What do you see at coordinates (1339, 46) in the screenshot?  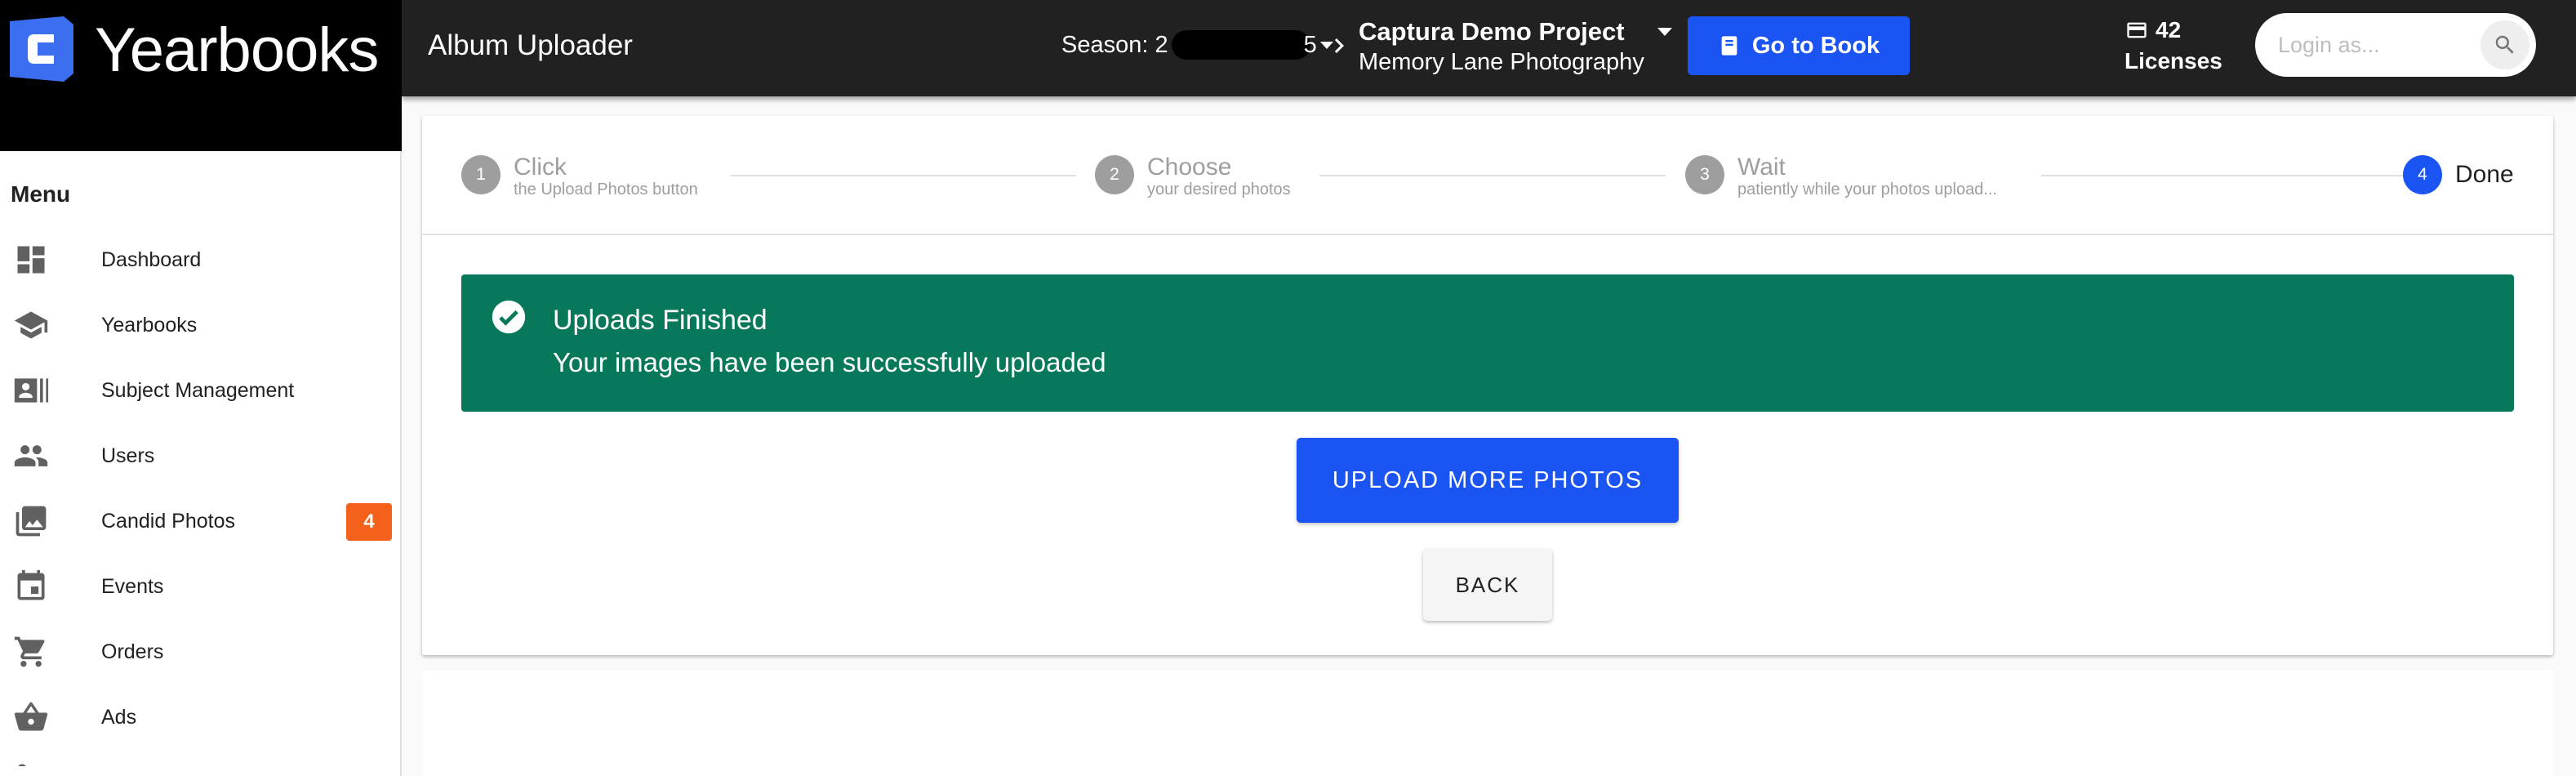 I see `chevron-right-icon` at bounding box center [1339, 46].